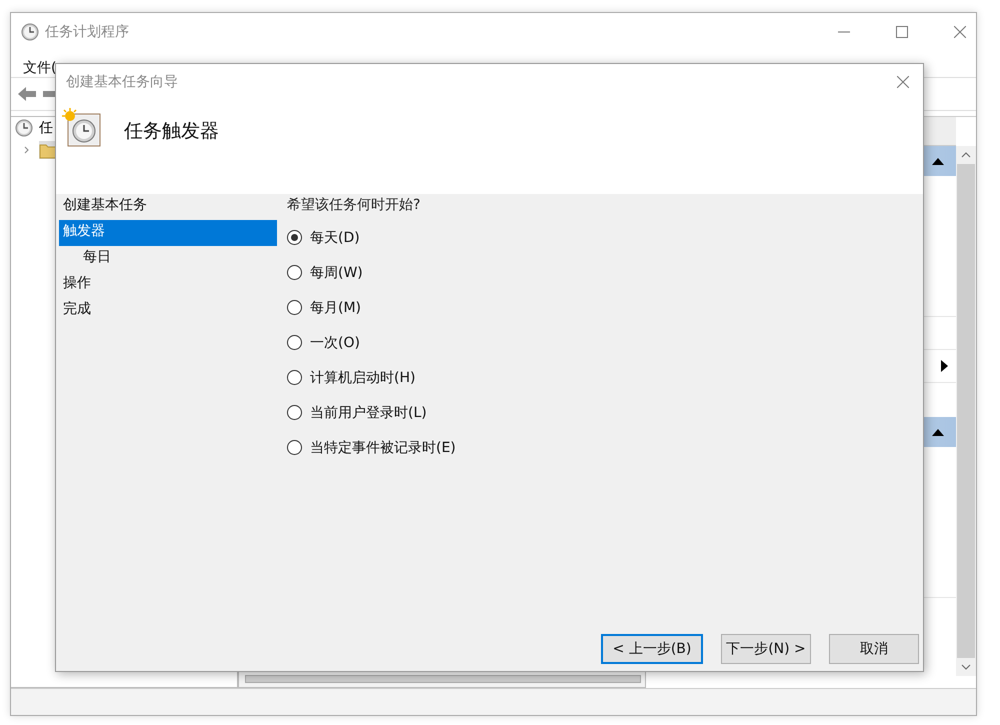  Describe the element at coordinates (966, 155) in the screenshot. I see `scroll-up-icon` at that location.